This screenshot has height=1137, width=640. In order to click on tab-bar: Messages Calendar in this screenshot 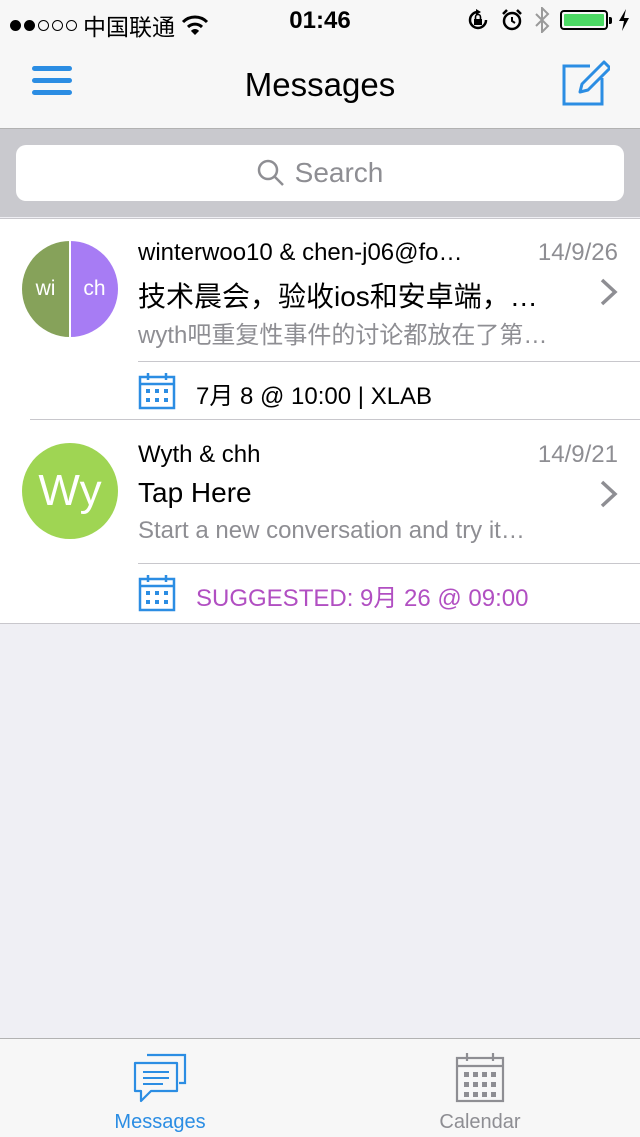, I will do `click(320, 1087)`.